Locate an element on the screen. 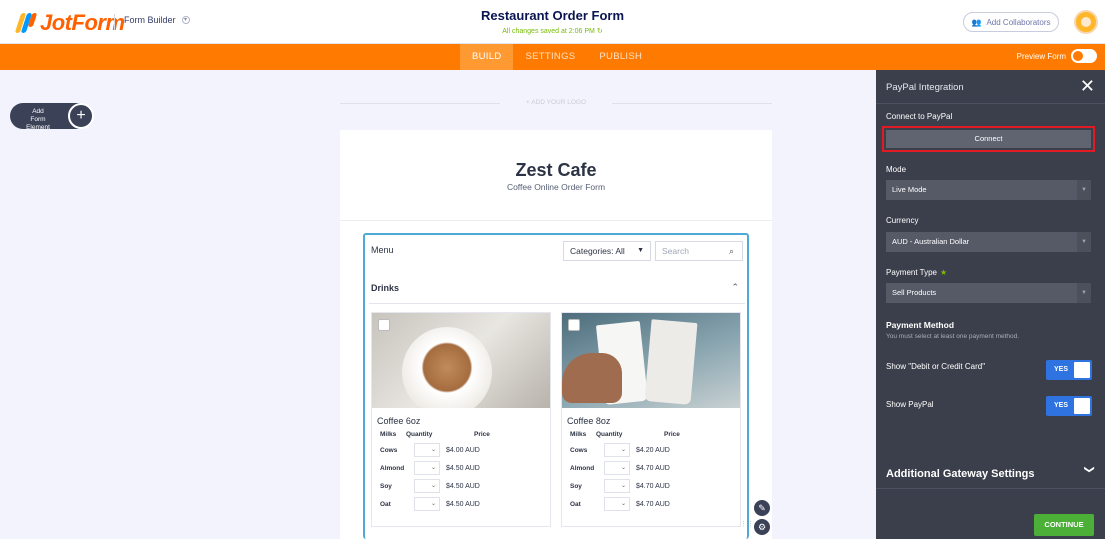 The height and width of the screenshot is (539, 1105). avatar-icon is located at coordinates (1086, 22).